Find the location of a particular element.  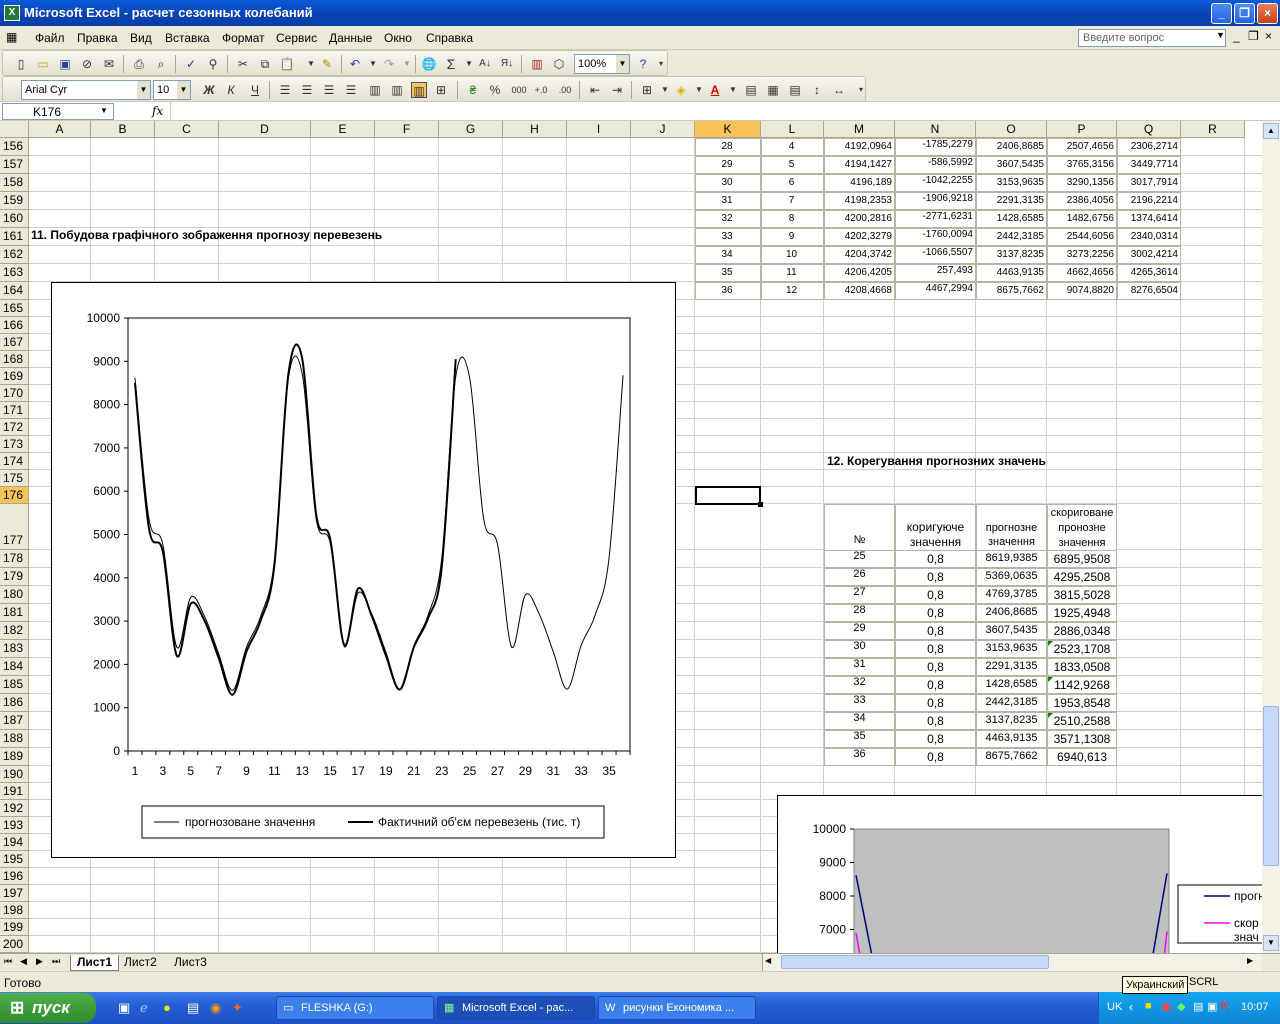

underline-button: Ч is located at coordinates (255, 90).